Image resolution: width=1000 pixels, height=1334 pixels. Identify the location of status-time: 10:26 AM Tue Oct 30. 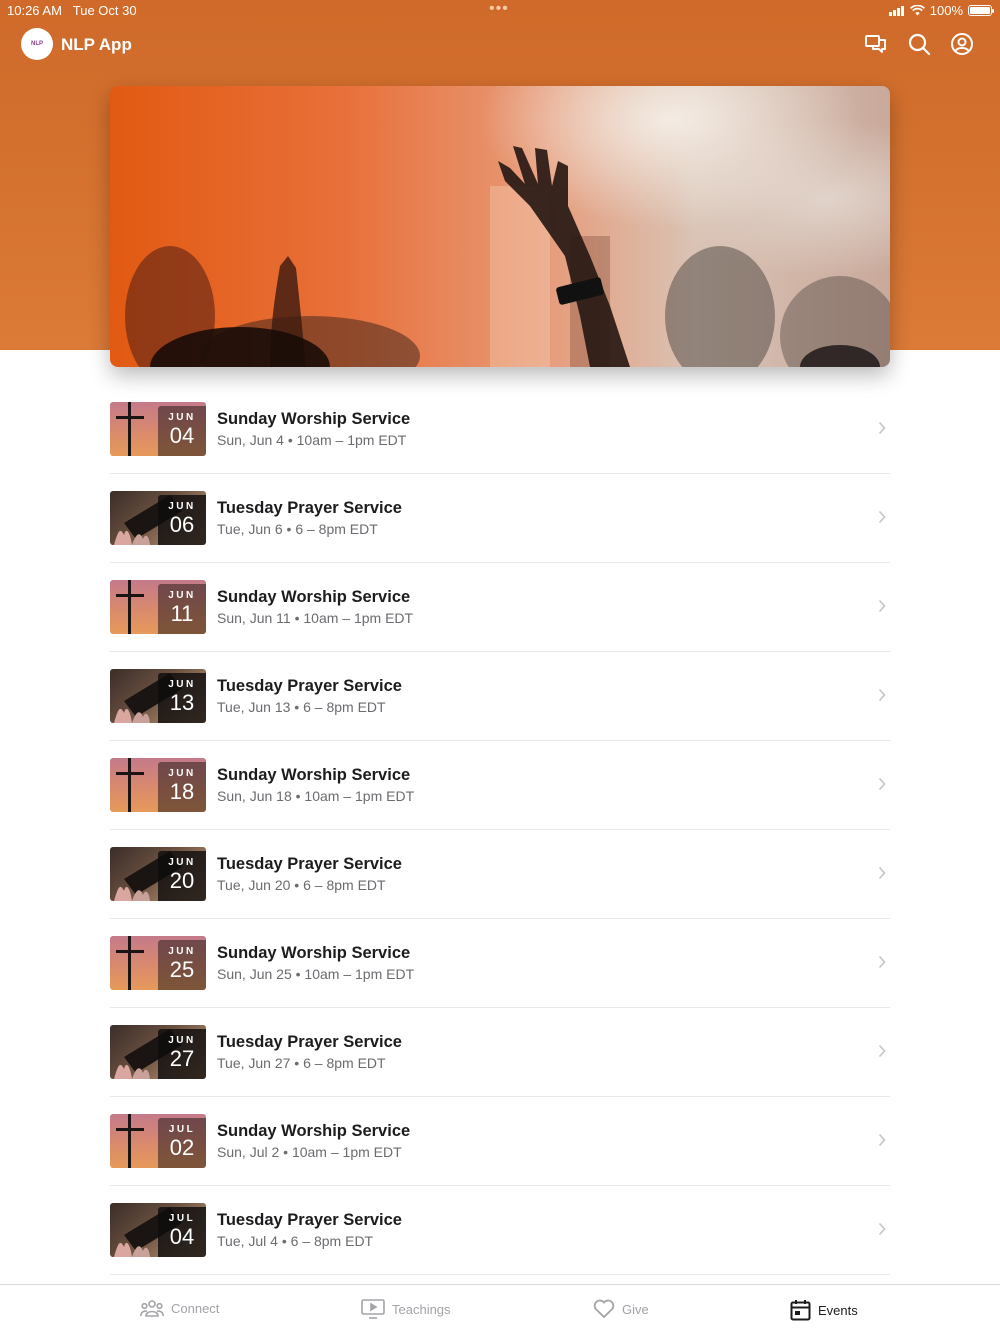
(72, 10).